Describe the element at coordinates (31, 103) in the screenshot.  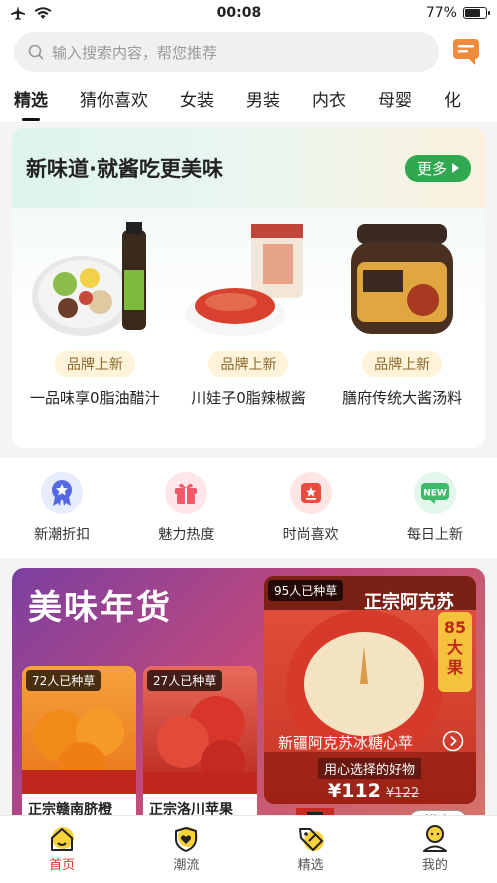
I see `tab-item: 精选` at that location.